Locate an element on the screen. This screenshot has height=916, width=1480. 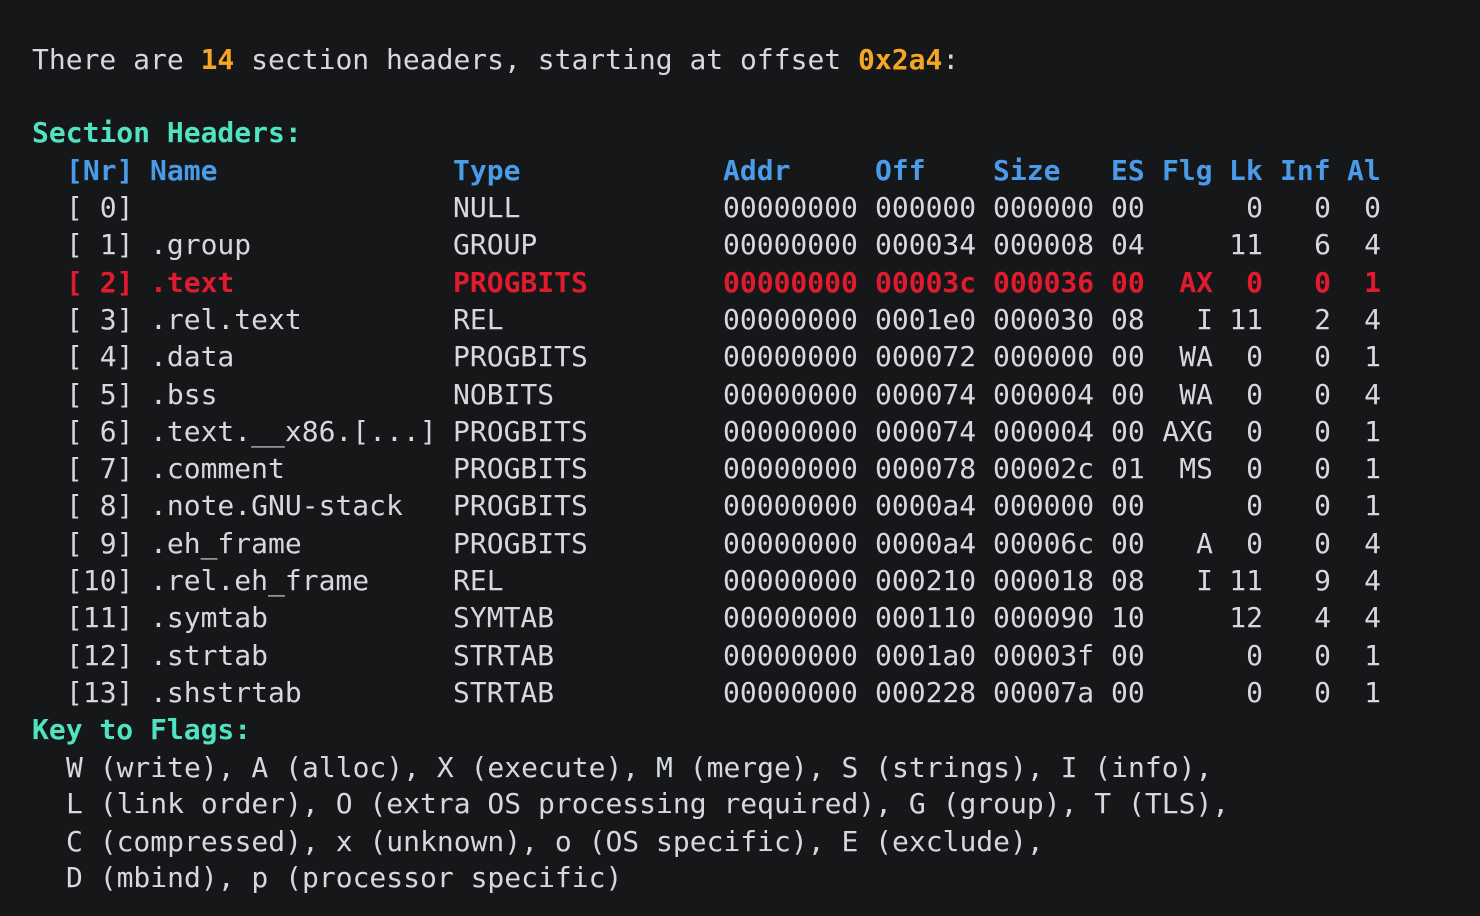
cell-nr: [ 8] is located at coordinates (100, 505).